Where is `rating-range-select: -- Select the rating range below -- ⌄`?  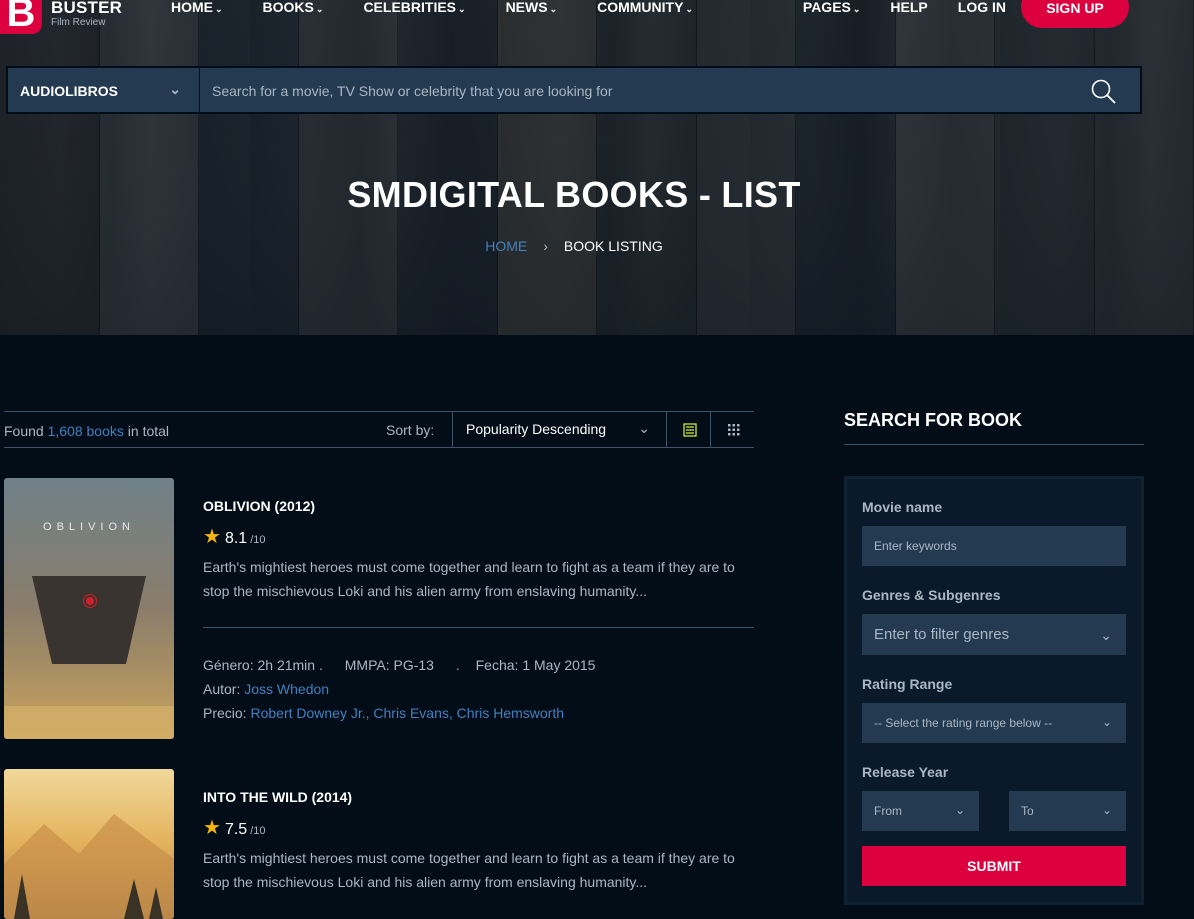
rating-range-select: -- Select the rating range below -- ⌄ is located at coordinates (994, 723).